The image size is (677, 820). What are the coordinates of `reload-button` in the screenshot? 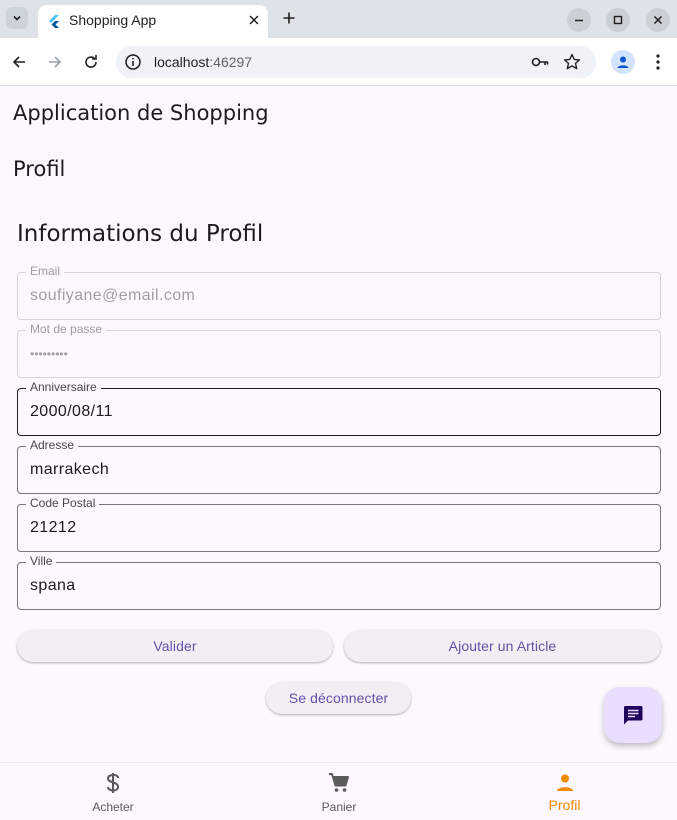 It's located at (91, 62).